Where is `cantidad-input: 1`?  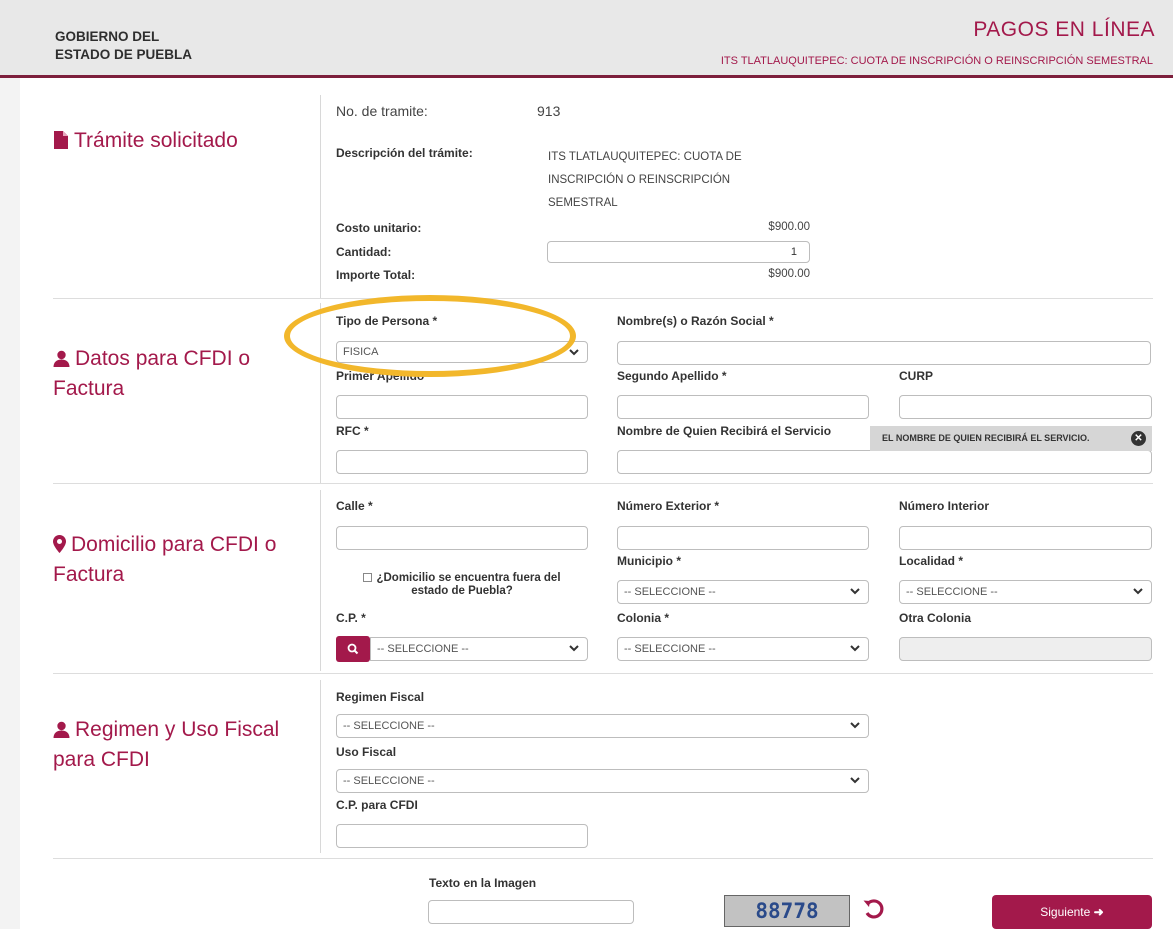 cantidad-input: 1 is located at coordinates (678, 252).